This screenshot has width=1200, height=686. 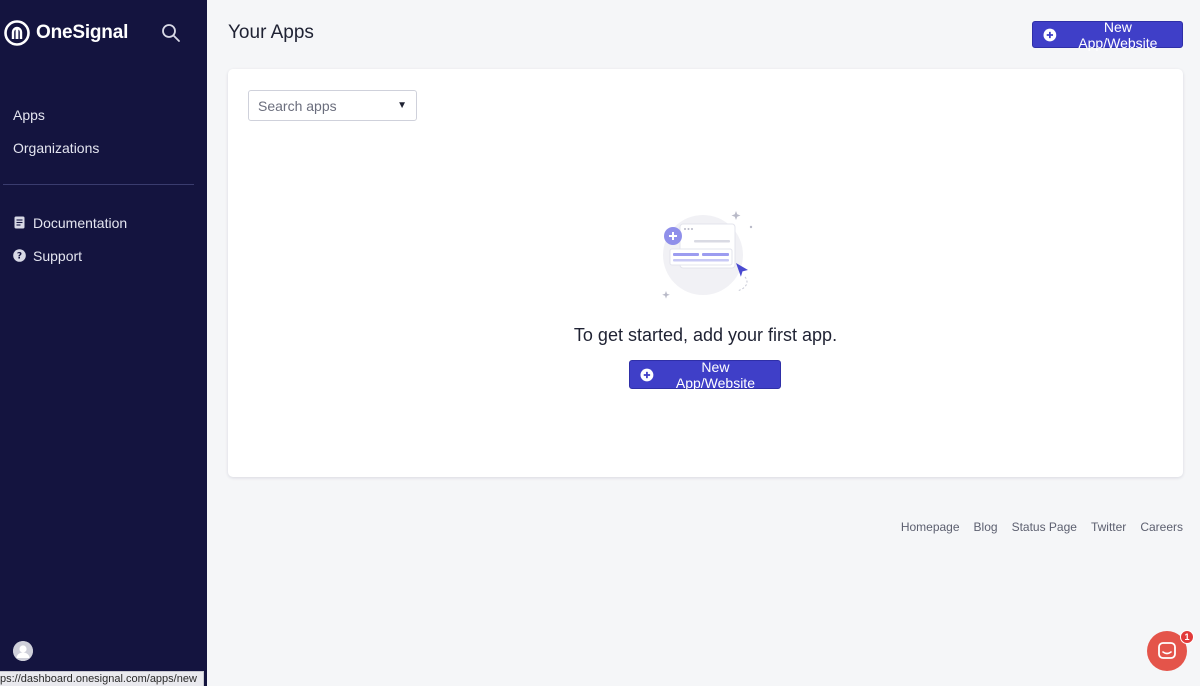 I want to click on sidebar-item-label: Documentation, so click(x=80, y=222).